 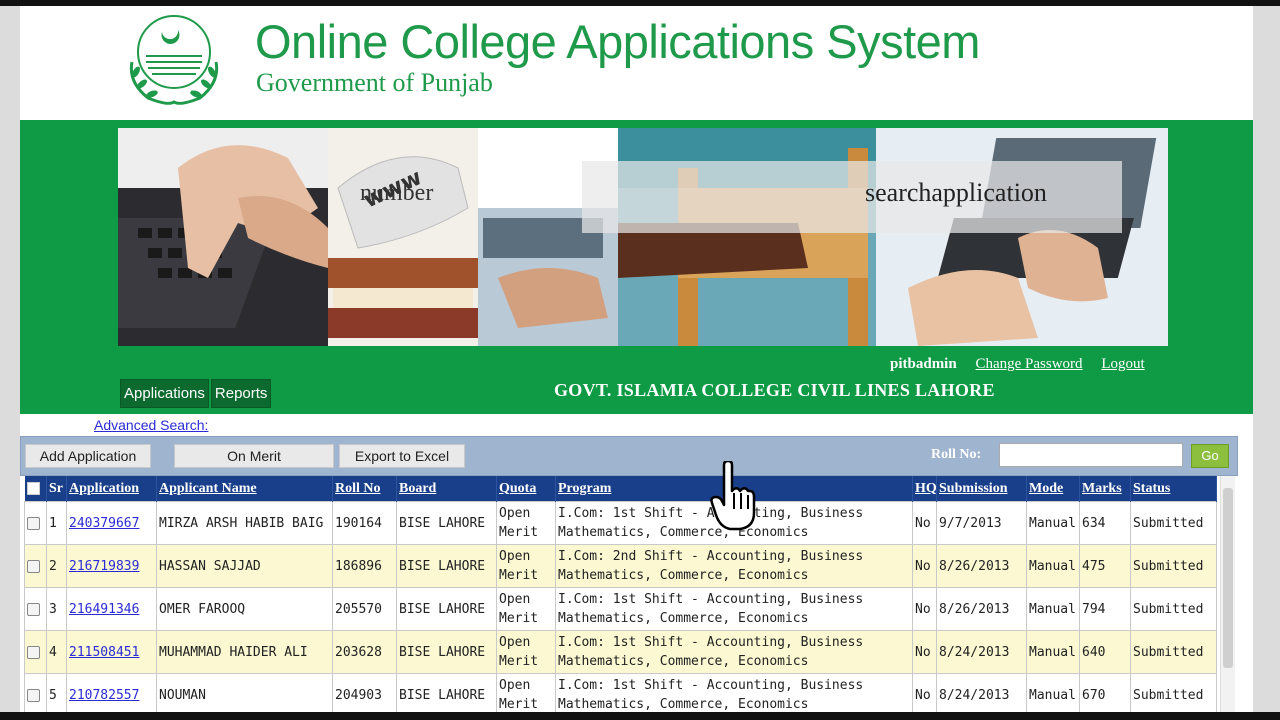 I want to click on cell-application: 216491346, so click(x=111, y=609).